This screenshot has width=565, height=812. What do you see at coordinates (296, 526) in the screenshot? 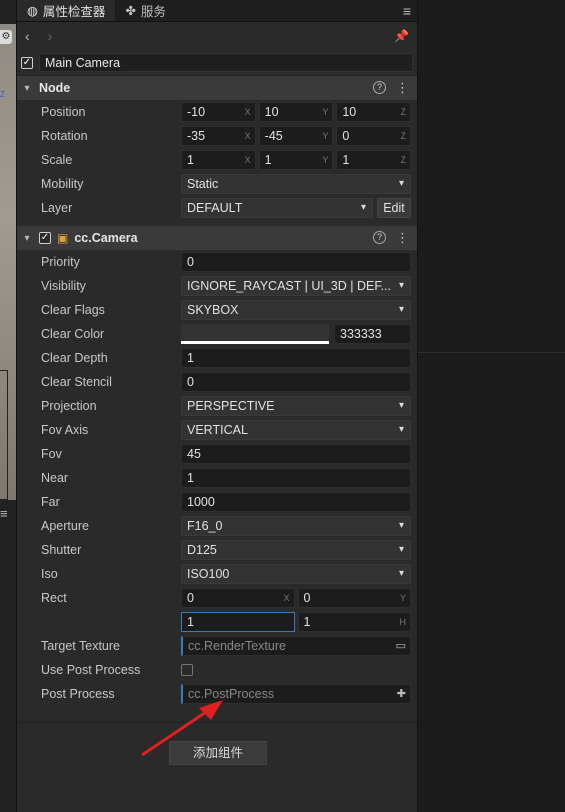
I see `aperture-select: F16_0 ▾` at bounding box center [296, 526].